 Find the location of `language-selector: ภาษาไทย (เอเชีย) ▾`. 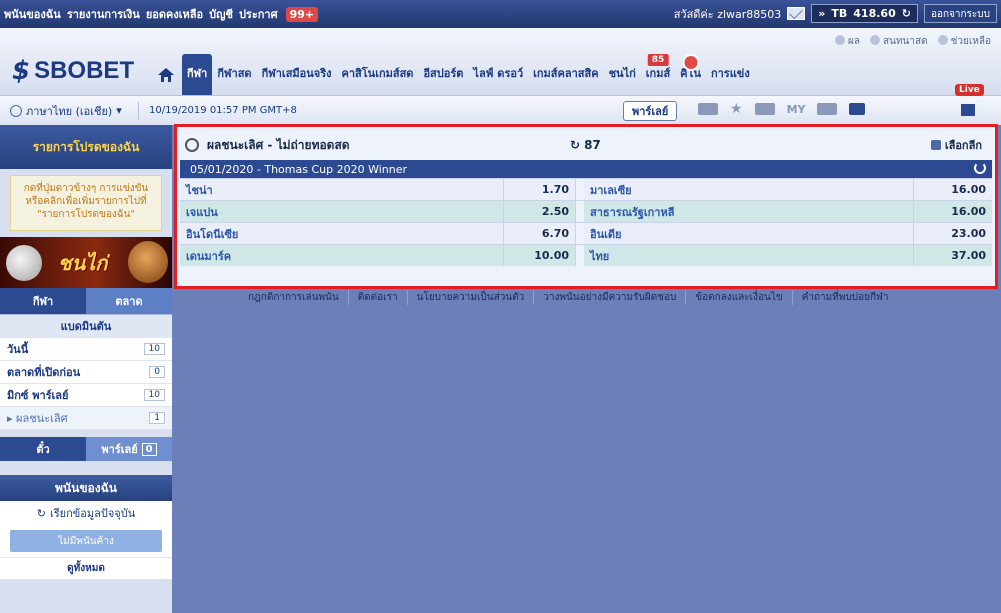

language-selector: ภาษาไทย (เอเชีย) ▾ is located at coordinates (69, 111).